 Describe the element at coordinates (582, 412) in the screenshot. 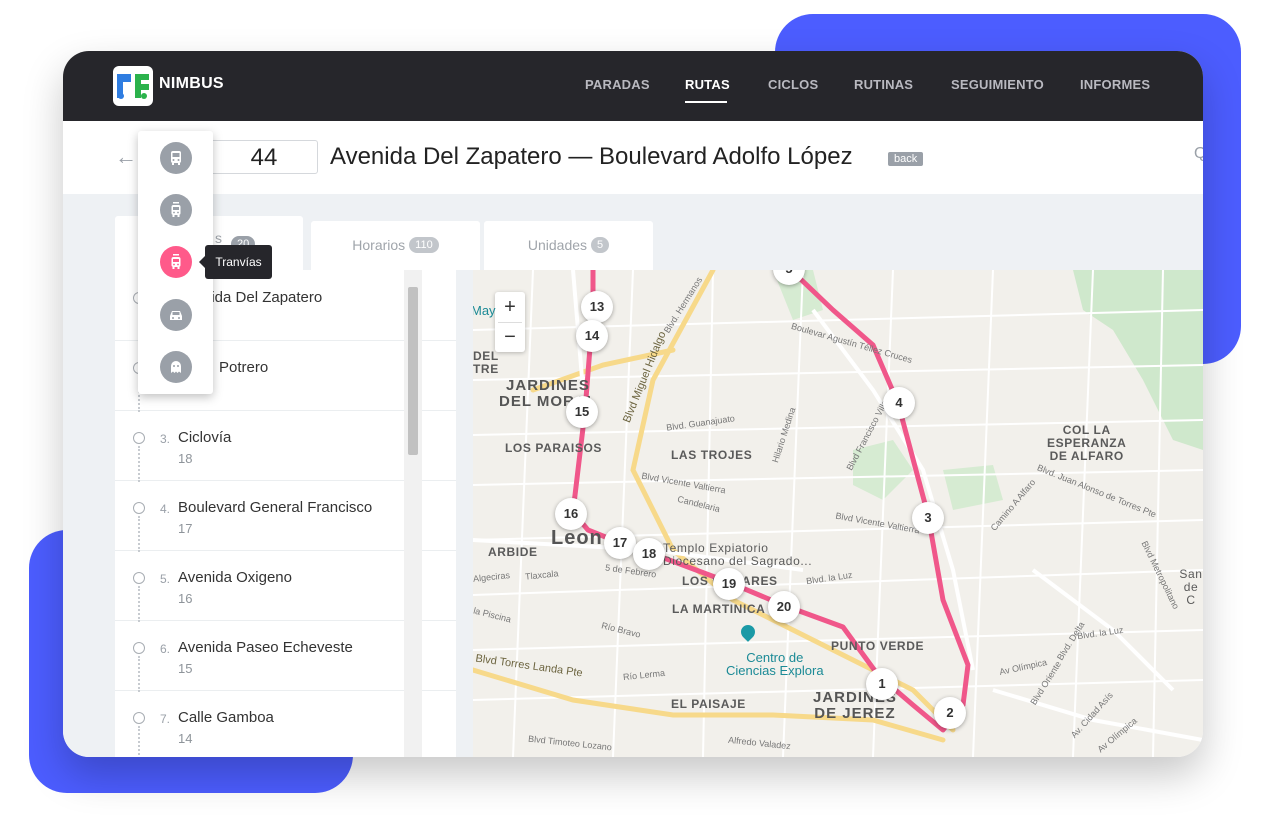

I see `route-marker: 15` at that location.